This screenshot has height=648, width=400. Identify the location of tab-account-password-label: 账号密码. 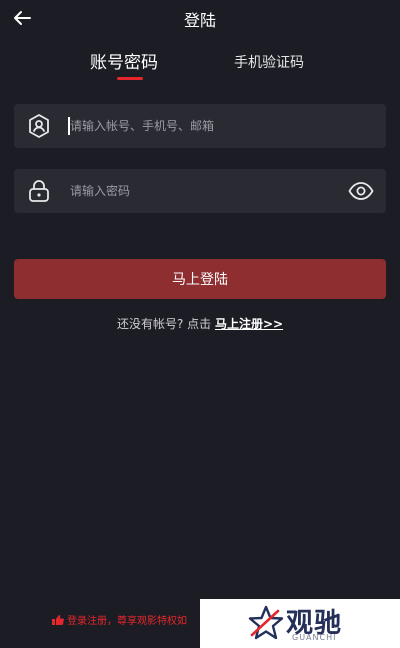
(124, 63).